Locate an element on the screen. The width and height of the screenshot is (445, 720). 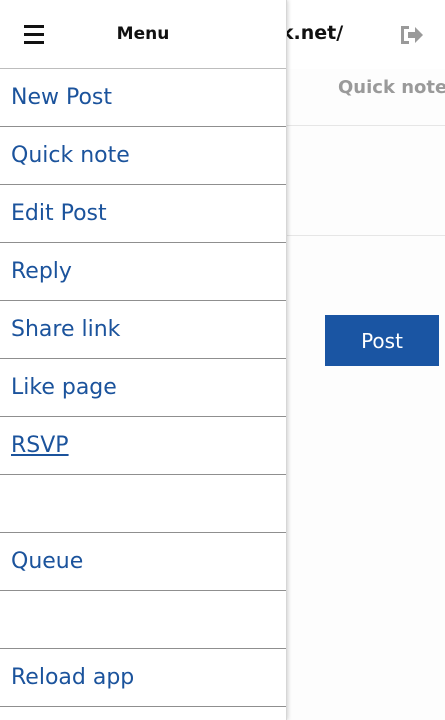
menu-item-new-post: New Post is located at coordinates (143, 98).